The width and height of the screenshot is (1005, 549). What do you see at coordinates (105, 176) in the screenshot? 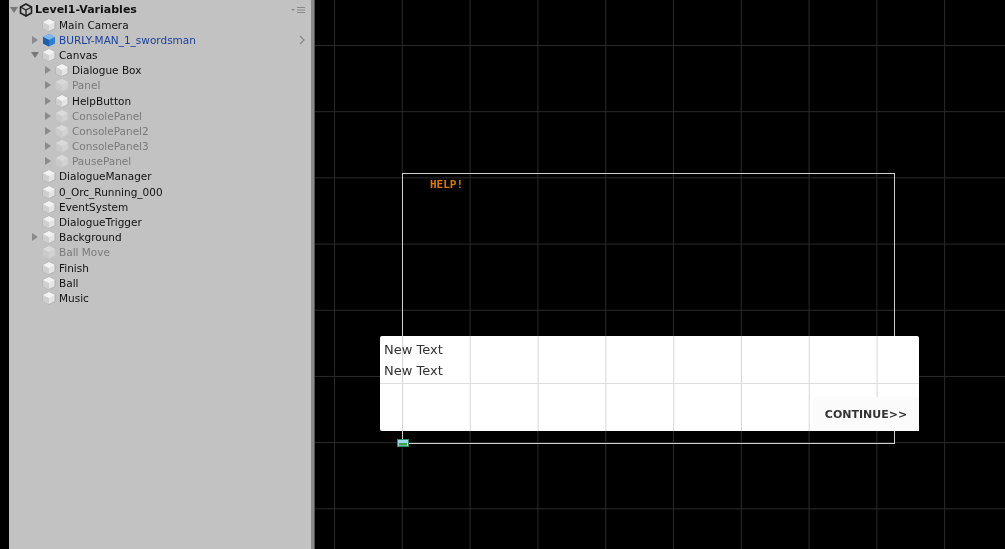
I see `hierarchy-item: DialogueManager` at bounding box center [105, 176].